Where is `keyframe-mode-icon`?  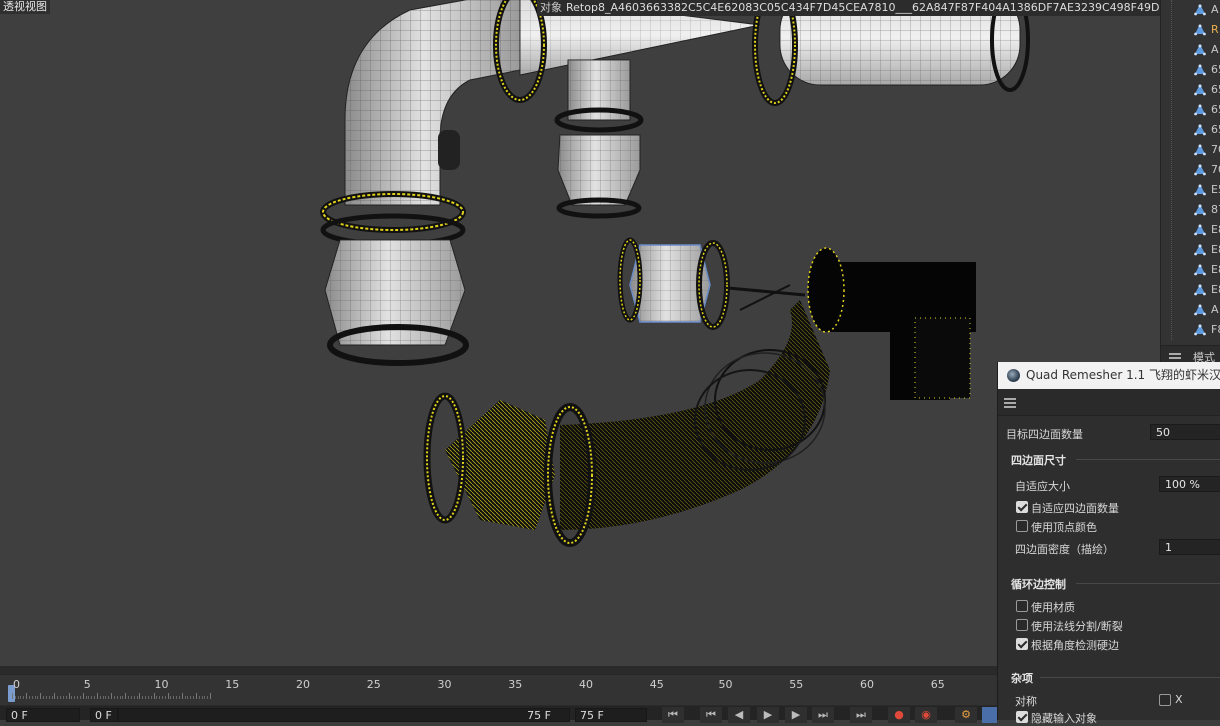 keyframe-mode-icon is located at coordinates (989, 715).